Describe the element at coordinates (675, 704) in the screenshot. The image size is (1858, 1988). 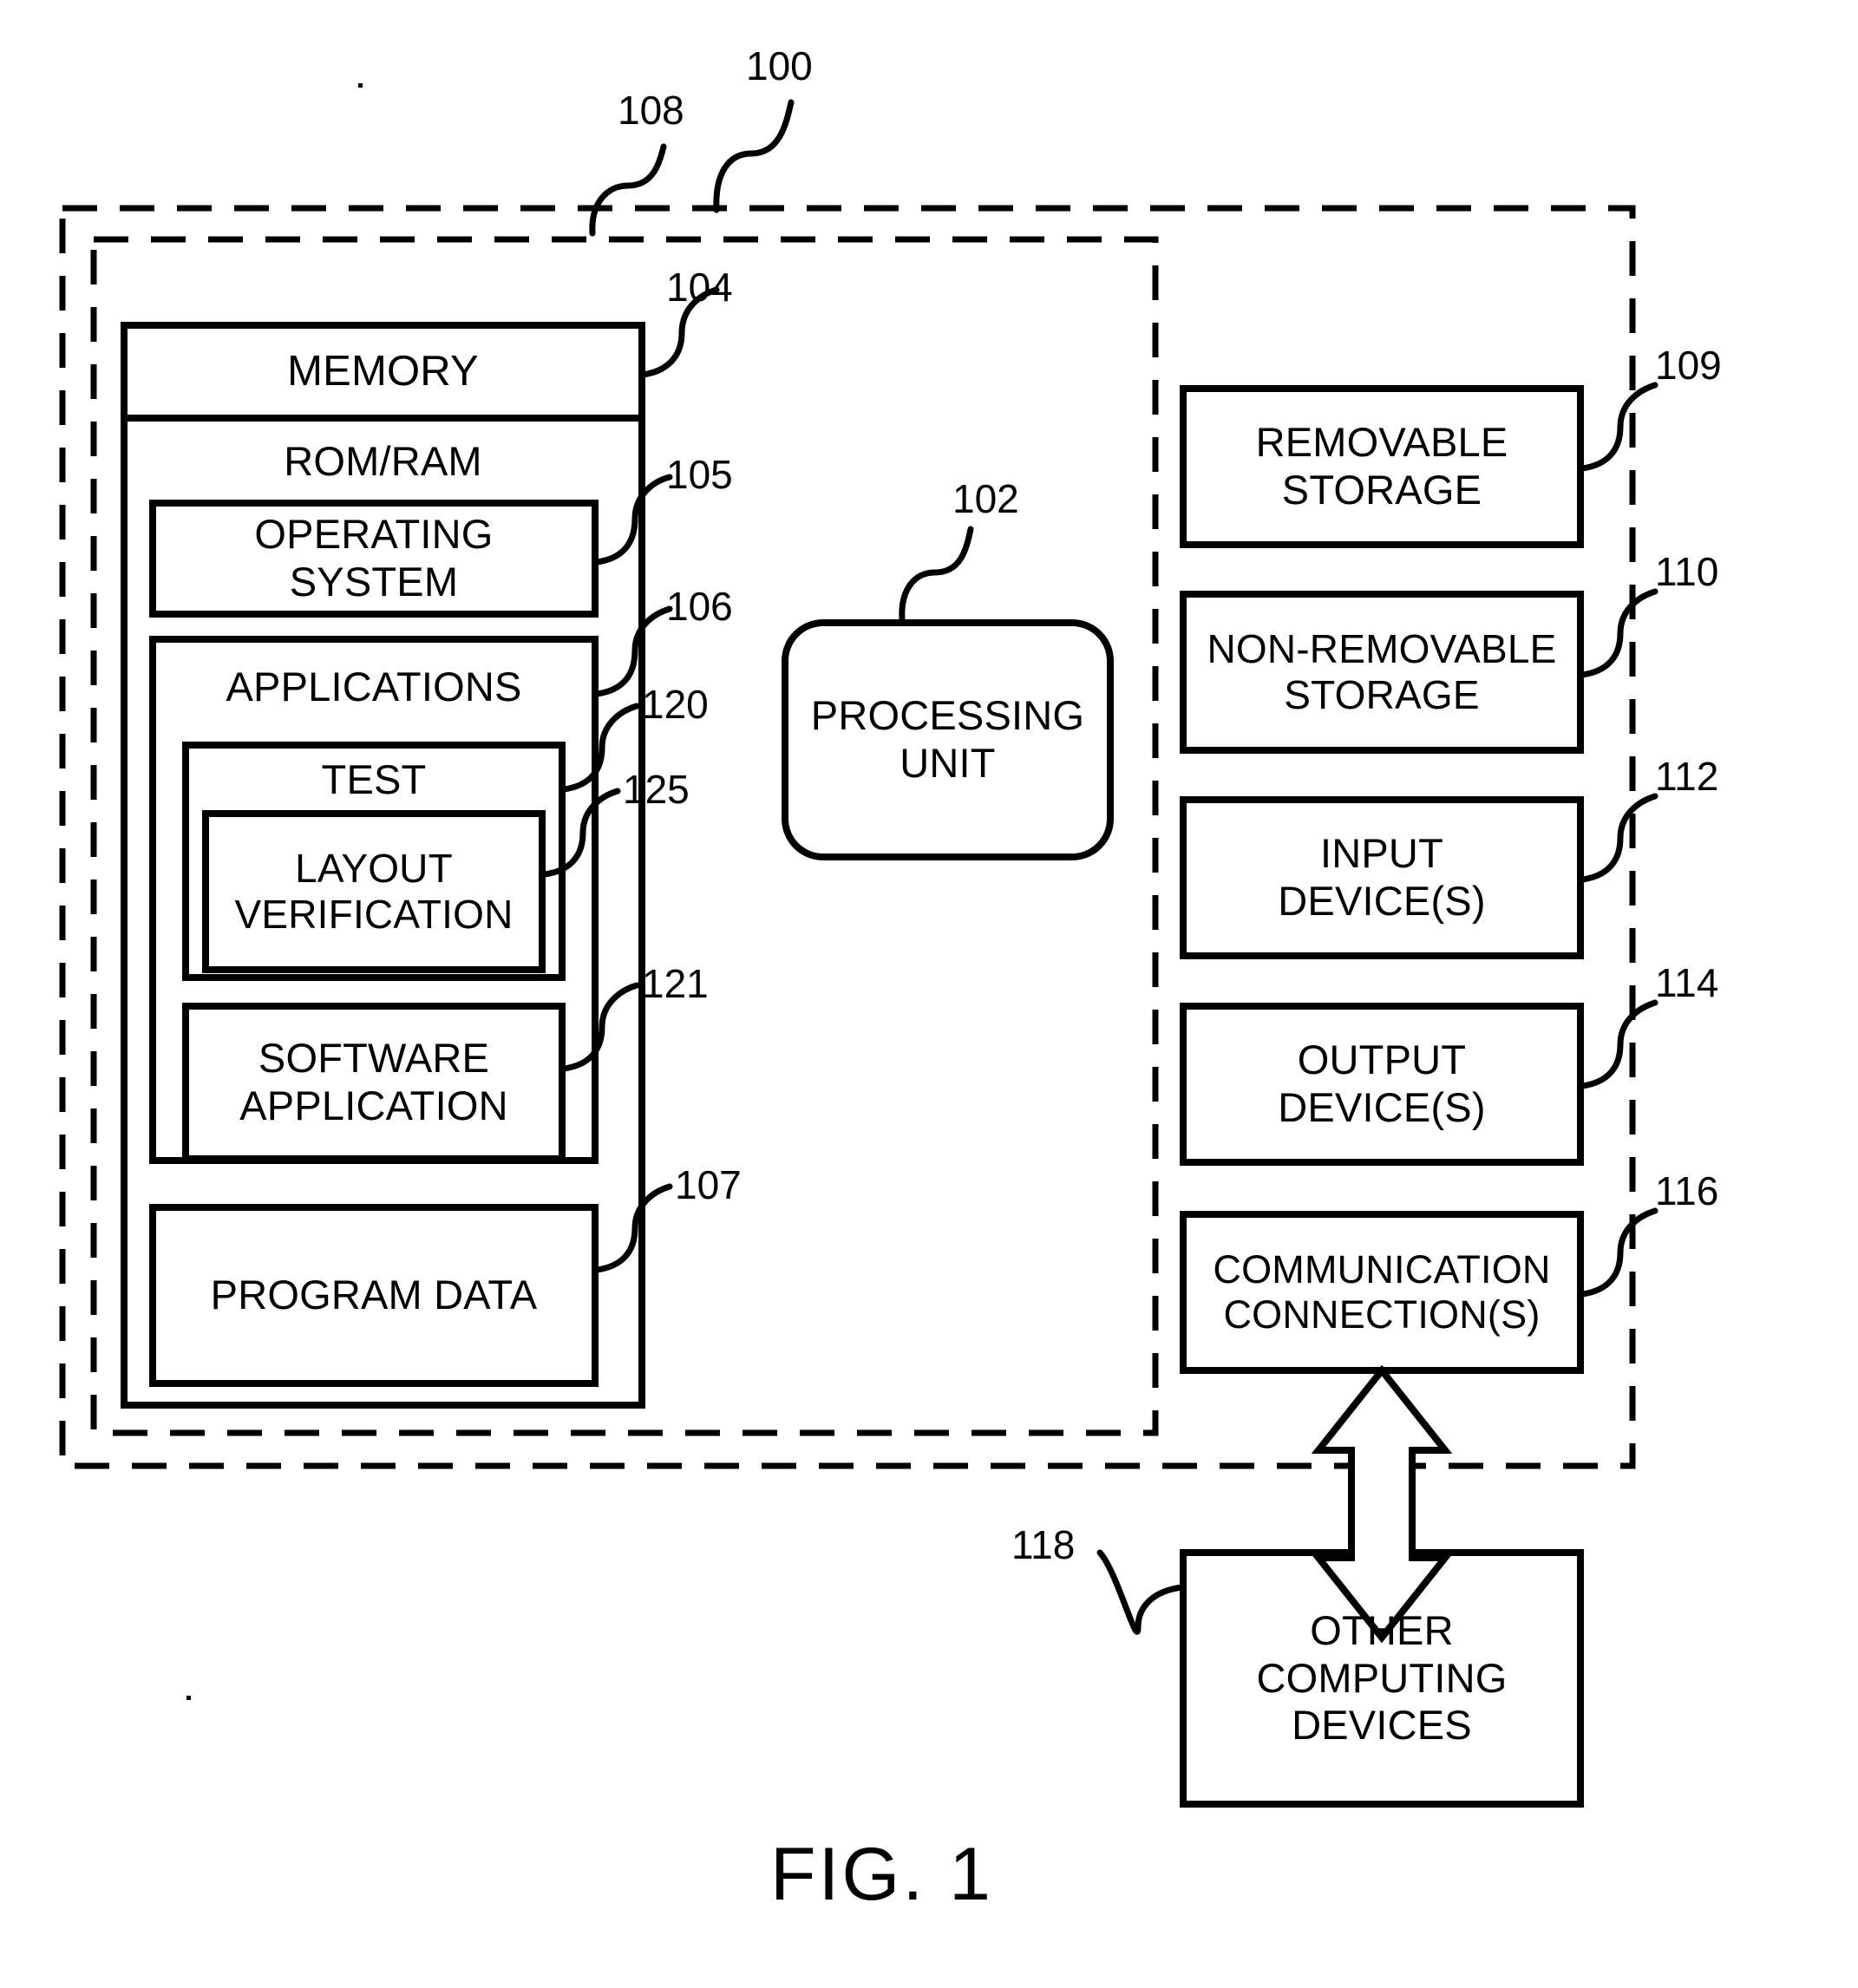
I see `ref-numeral-120: 120` at that location.